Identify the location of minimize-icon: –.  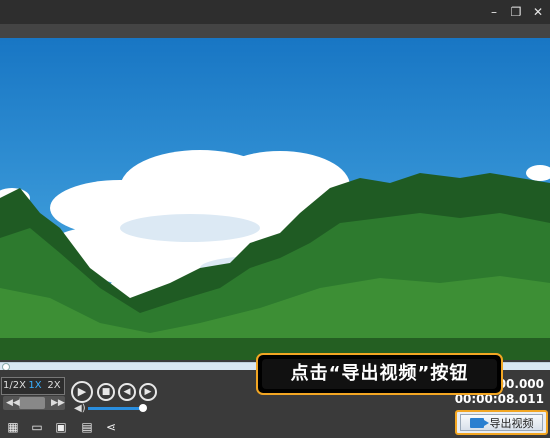
(494, 12).